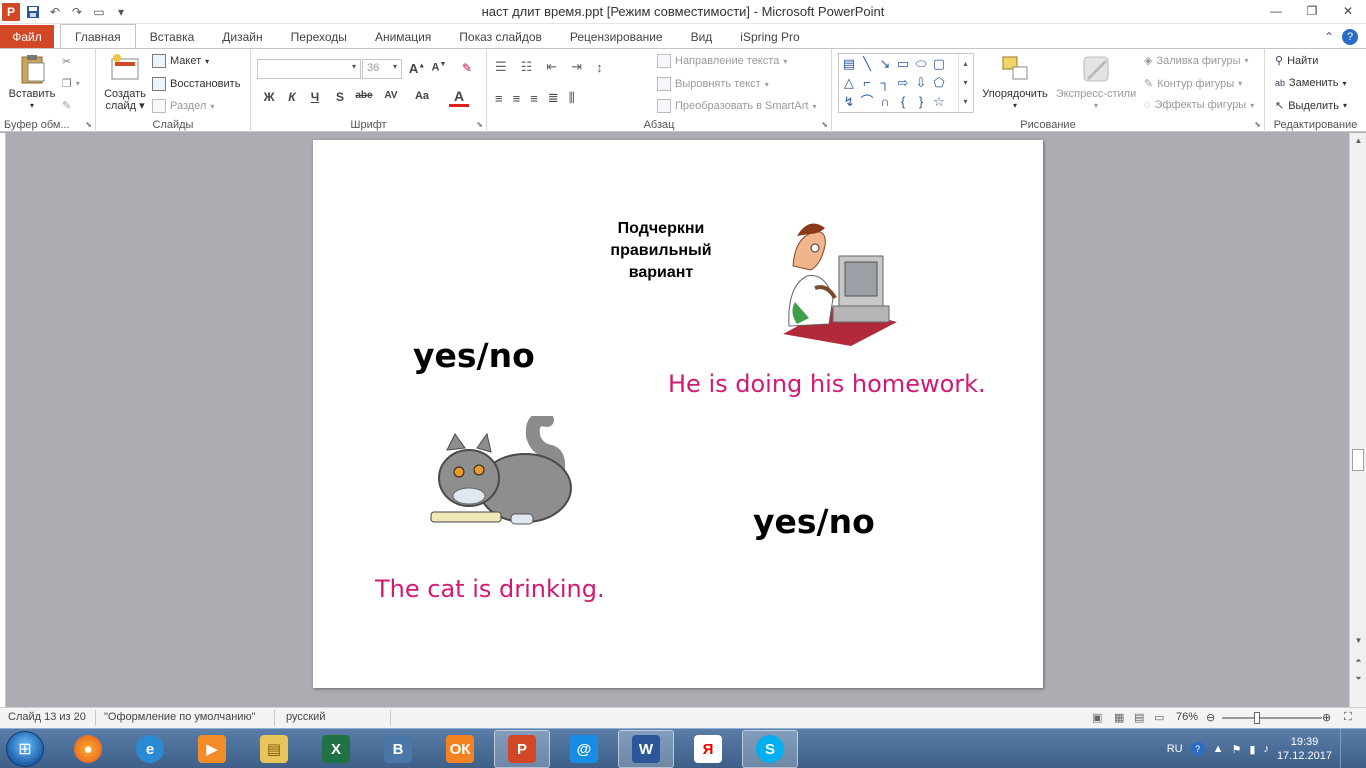 The height and width of the screenshot is (768, 1366). Describe the element at coordinates (965, 83) in the screenshot. I see `gallery-scroll-icon: ▴ ▾ ▾` at that location.